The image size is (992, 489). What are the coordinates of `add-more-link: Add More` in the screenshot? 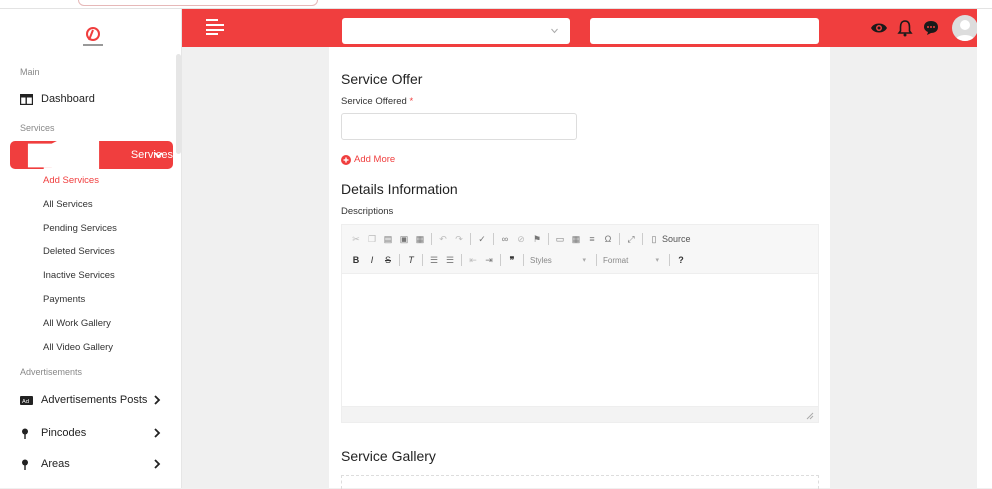 It's located at (368, 159).